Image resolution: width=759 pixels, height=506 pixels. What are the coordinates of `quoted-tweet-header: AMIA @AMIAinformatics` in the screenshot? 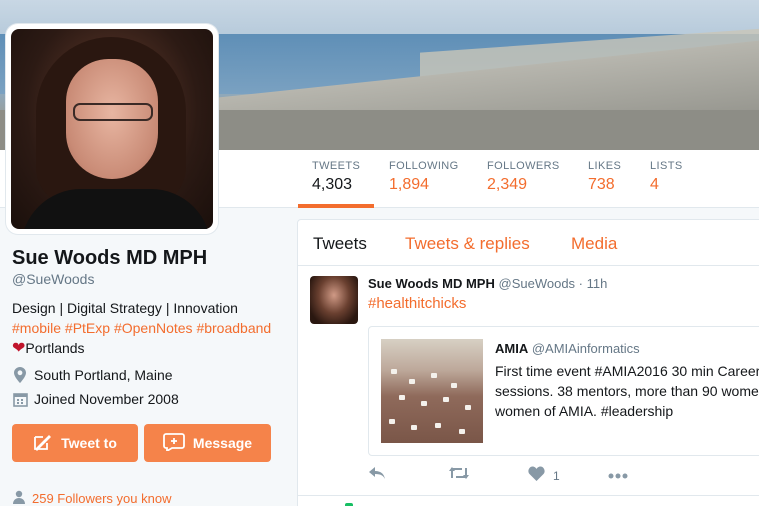 It's located at (567, 348).